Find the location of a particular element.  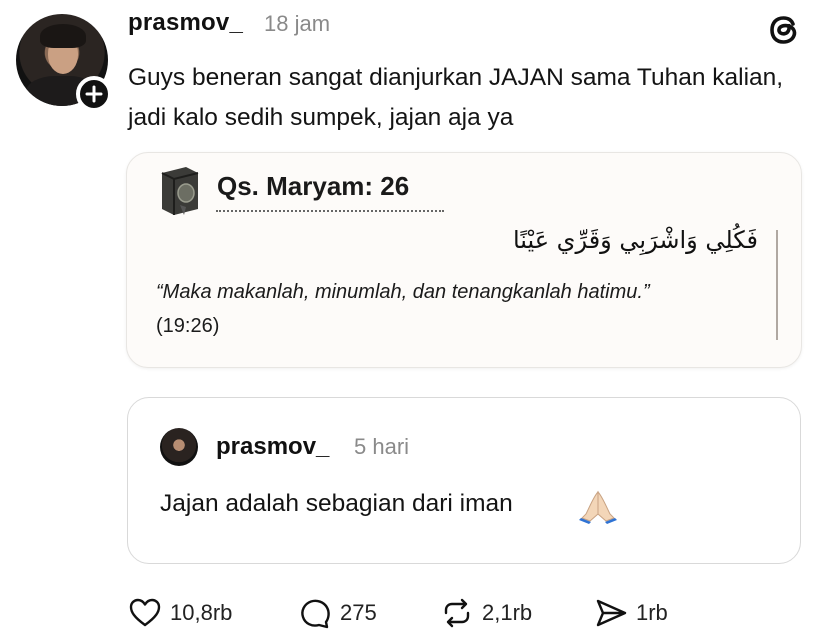

repost-button: 2,1rb is located at coordinates (486, 613).